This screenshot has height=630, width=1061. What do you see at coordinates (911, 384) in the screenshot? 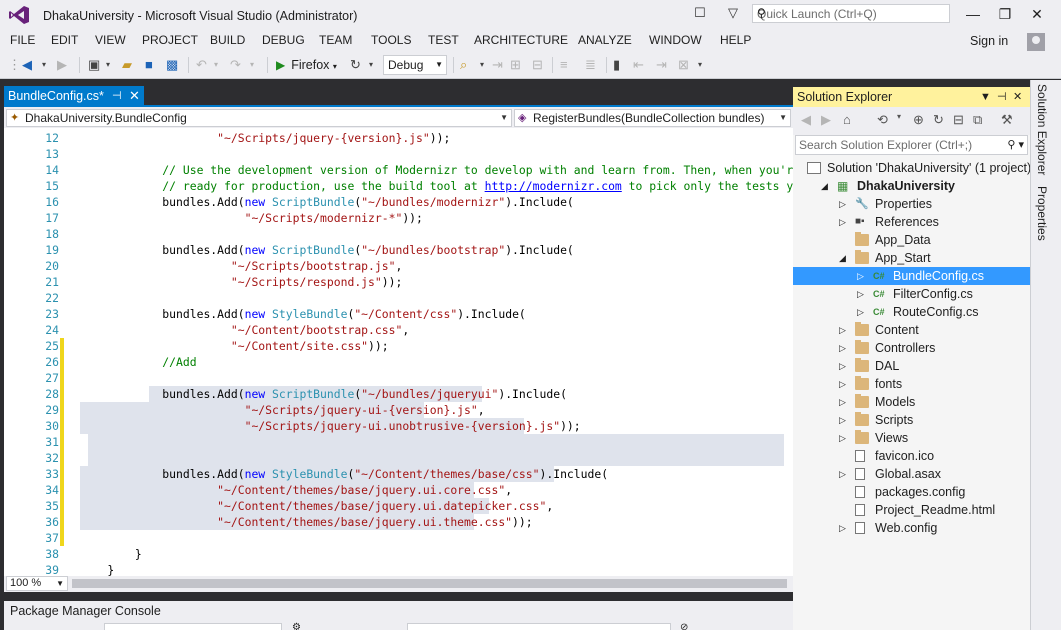
I see `tree-item: ▷ fonts` at bounding box center [911, 384].